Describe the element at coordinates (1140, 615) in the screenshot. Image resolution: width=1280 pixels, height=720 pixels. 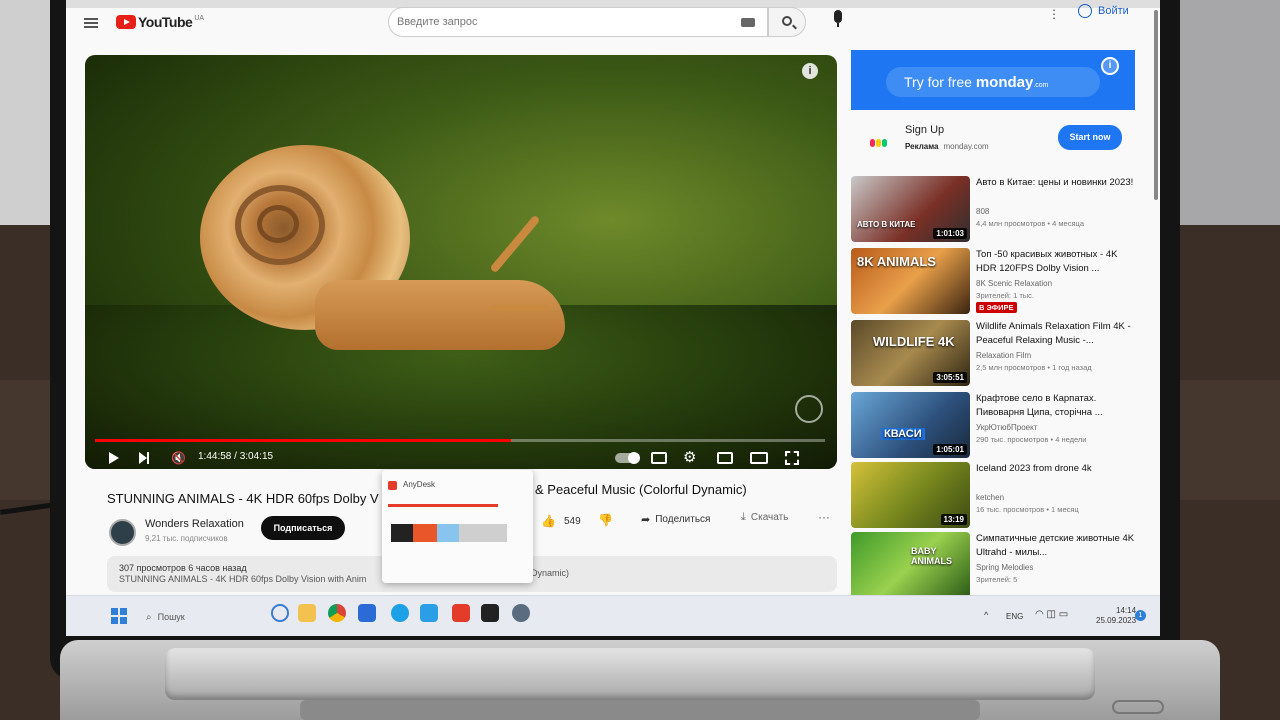
I see `notification-badge: 1` at that location.